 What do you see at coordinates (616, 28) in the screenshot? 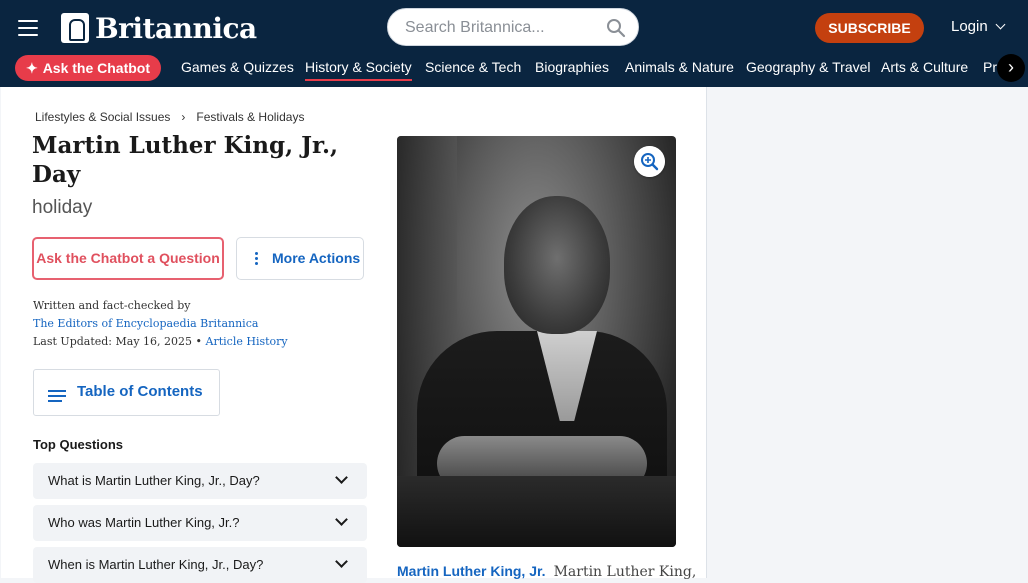
I see `search-icon` at bounding box center [616, 28].